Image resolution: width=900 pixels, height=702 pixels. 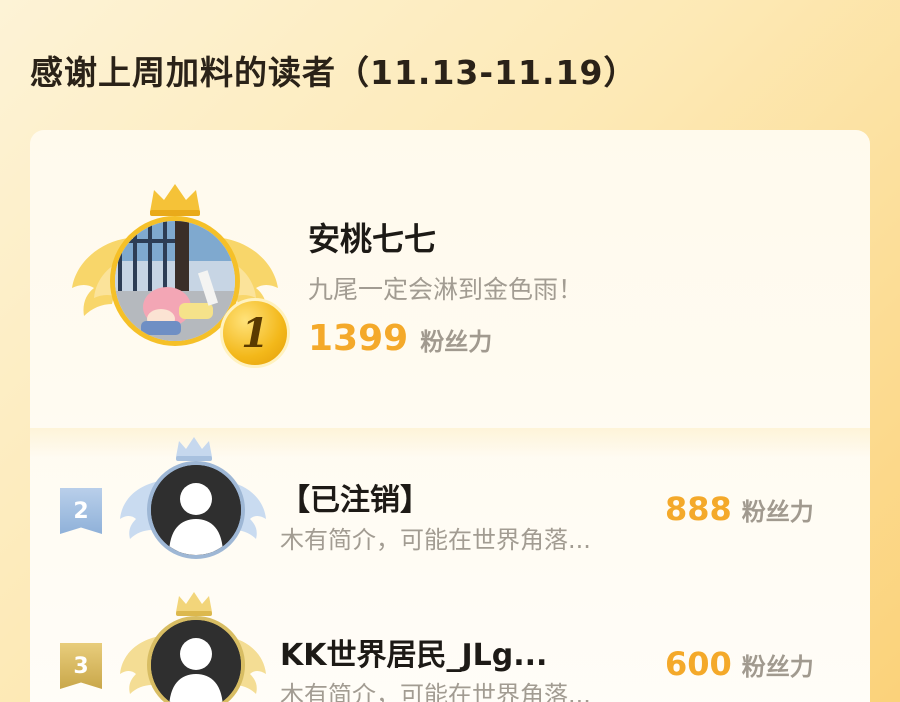 I want to click on top-reader-name: 安桃七七, so click(x=372, y=237).